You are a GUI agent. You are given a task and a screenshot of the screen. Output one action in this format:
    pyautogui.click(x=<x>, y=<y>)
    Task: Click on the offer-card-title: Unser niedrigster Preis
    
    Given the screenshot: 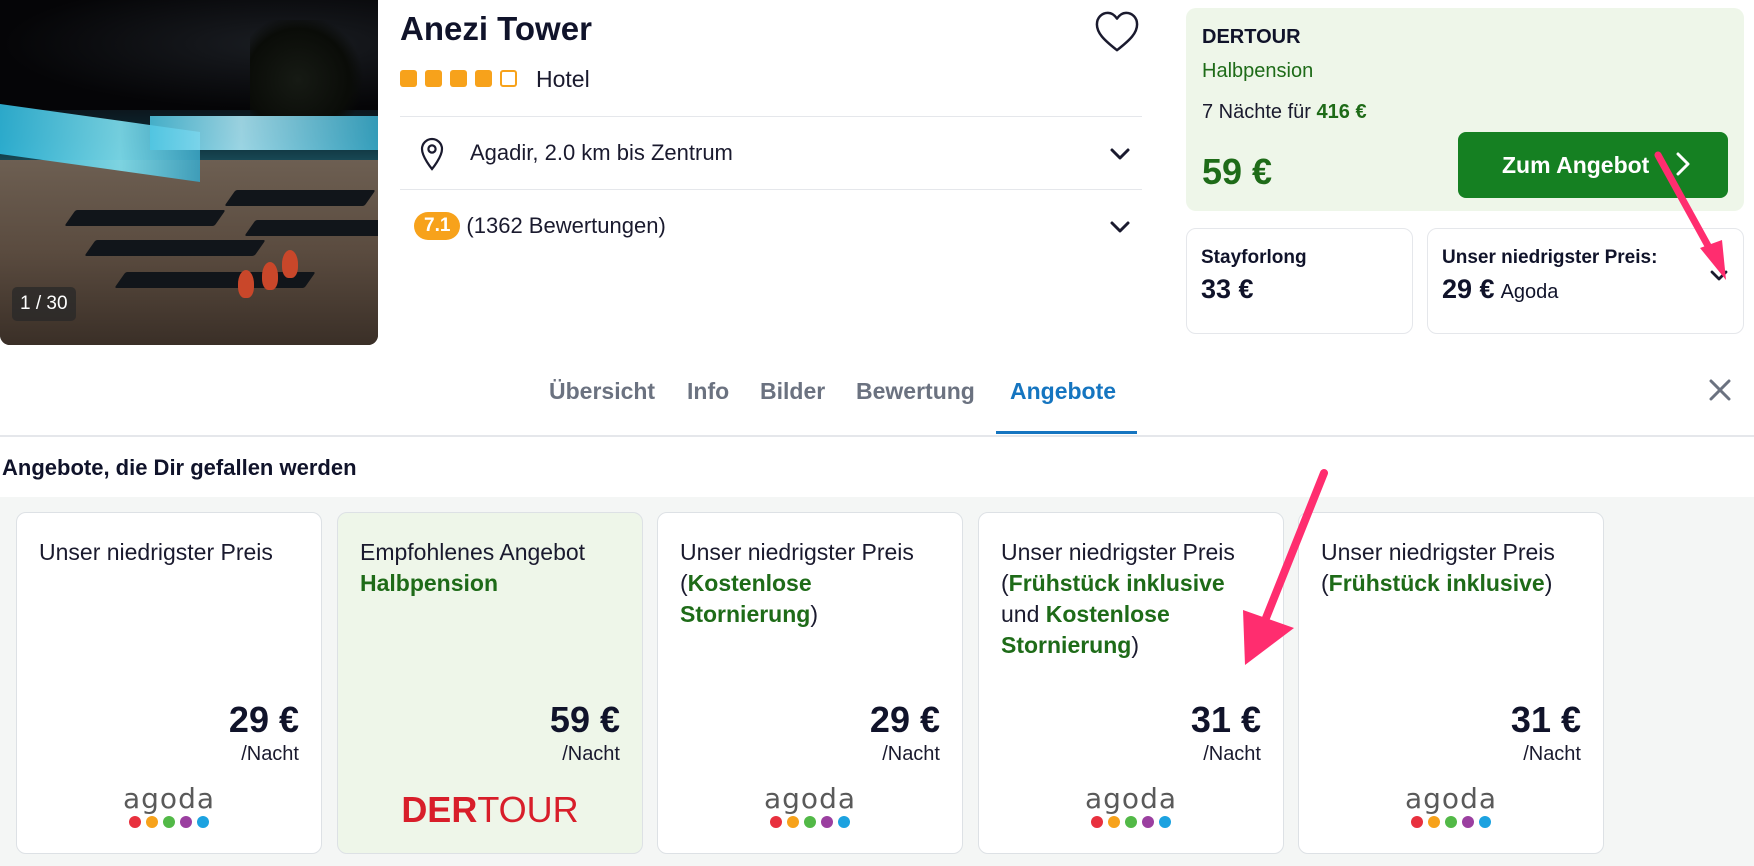 What is the action you would take?
    pyautogui.click(x=171, y=552)
    